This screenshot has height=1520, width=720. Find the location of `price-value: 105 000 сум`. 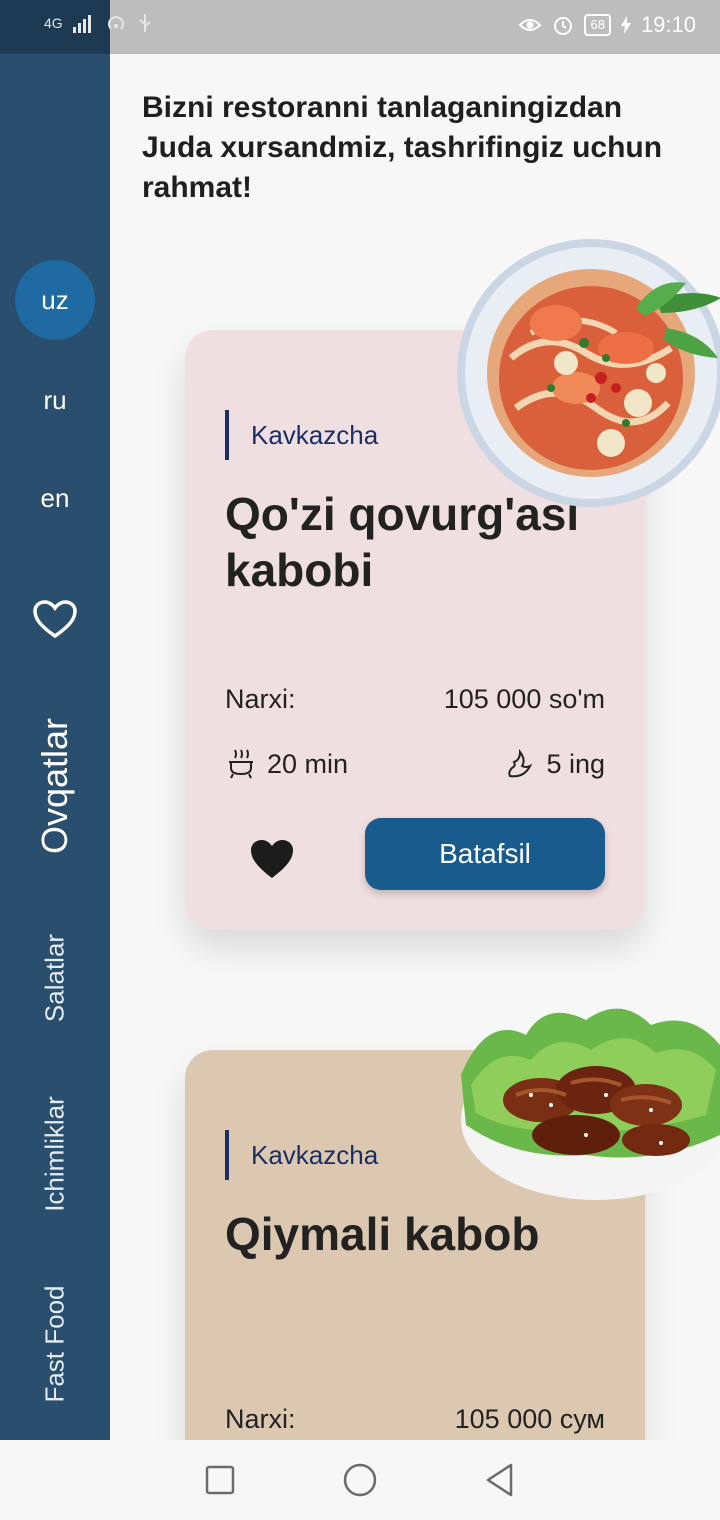

price-value: 105 000 сум is located at coordinates (529, 1419).